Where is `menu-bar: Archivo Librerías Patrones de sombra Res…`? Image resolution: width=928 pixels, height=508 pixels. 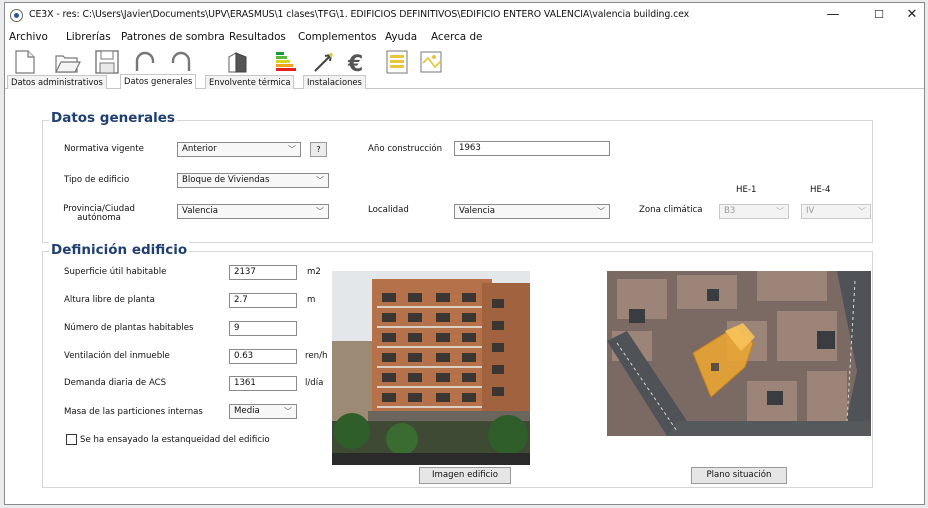 menu-bar: Archivo Librerías Patrones de sombra Res… is located at coordinates (464, 38).